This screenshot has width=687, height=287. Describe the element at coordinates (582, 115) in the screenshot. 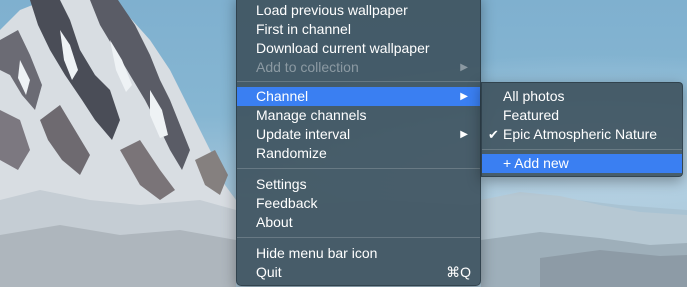

I see `submenu-item-featured: Featured` at that location.